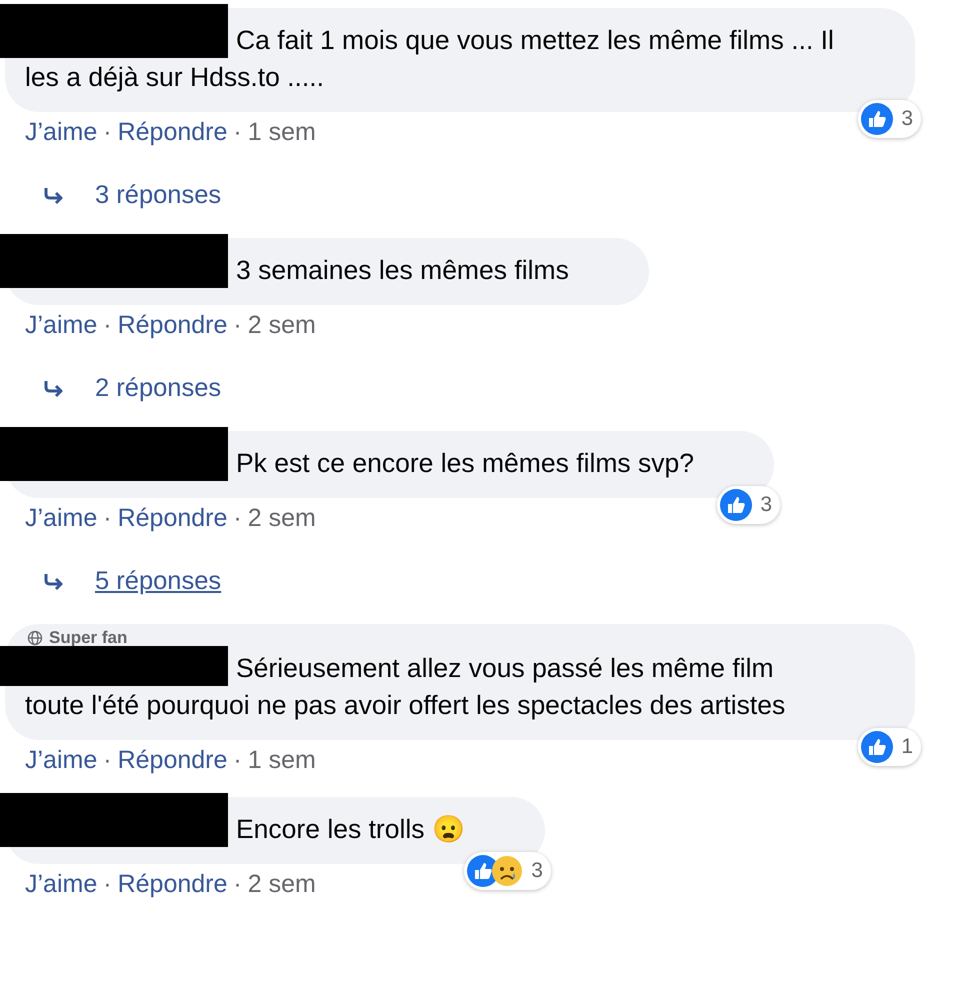 This screenshot has width=980, height=987. I want to click on comment-text: Sérieusement allez vous passé les même film toute l'été pourquoi ne pas avoir offert les spectacles des artistes, so click(405, 686).